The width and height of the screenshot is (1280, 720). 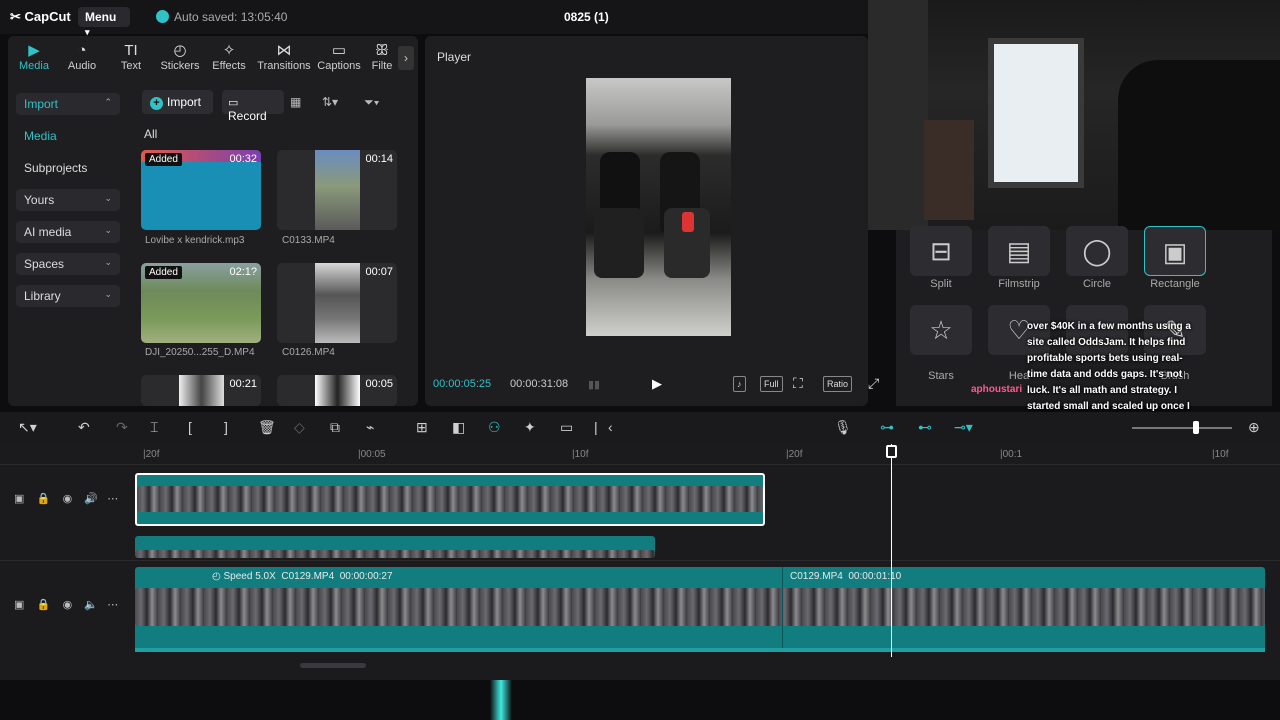 What do you see at coordinates (41, 104) in the screenshot?
I see `sidebar-label: Import` at bounding box center [41, 104].